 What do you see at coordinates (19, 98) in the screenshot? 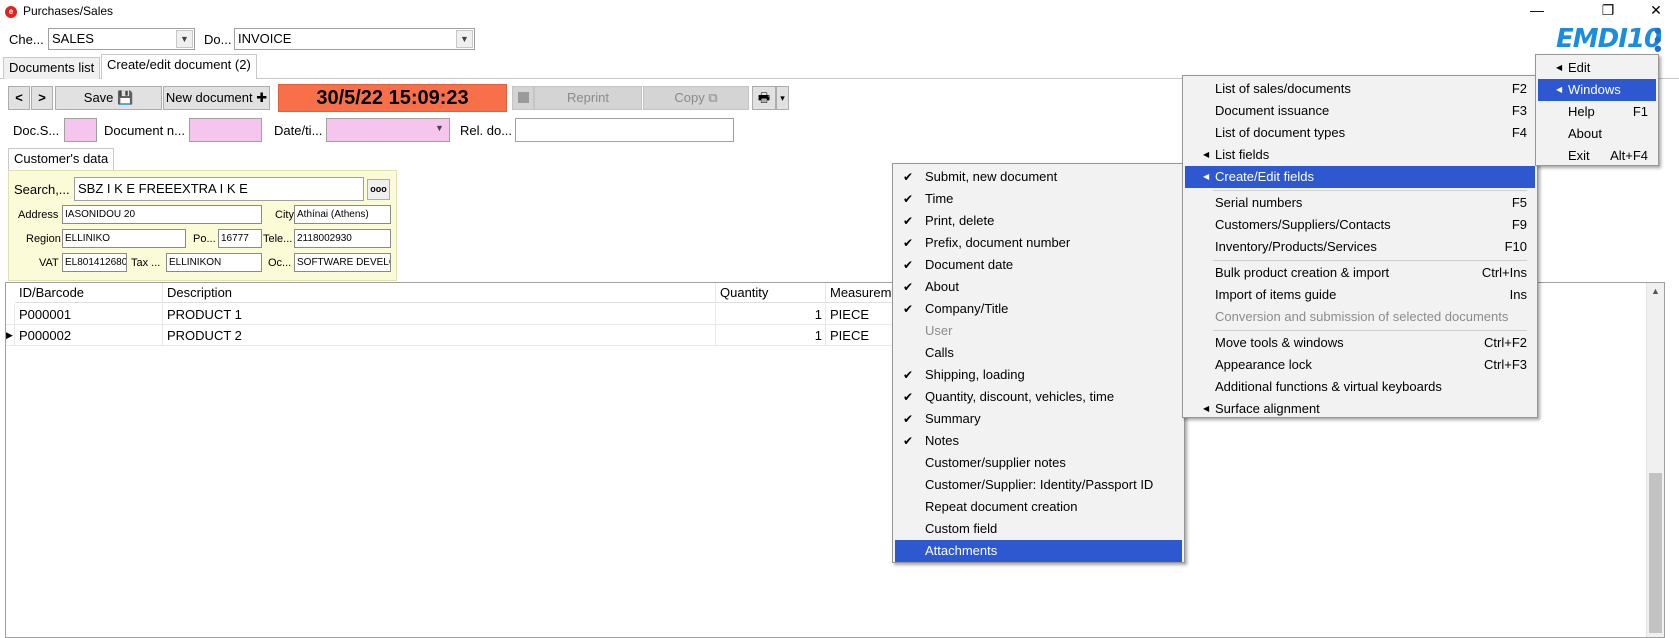
I see `prev-button: <` at bounding box center [19, 98].